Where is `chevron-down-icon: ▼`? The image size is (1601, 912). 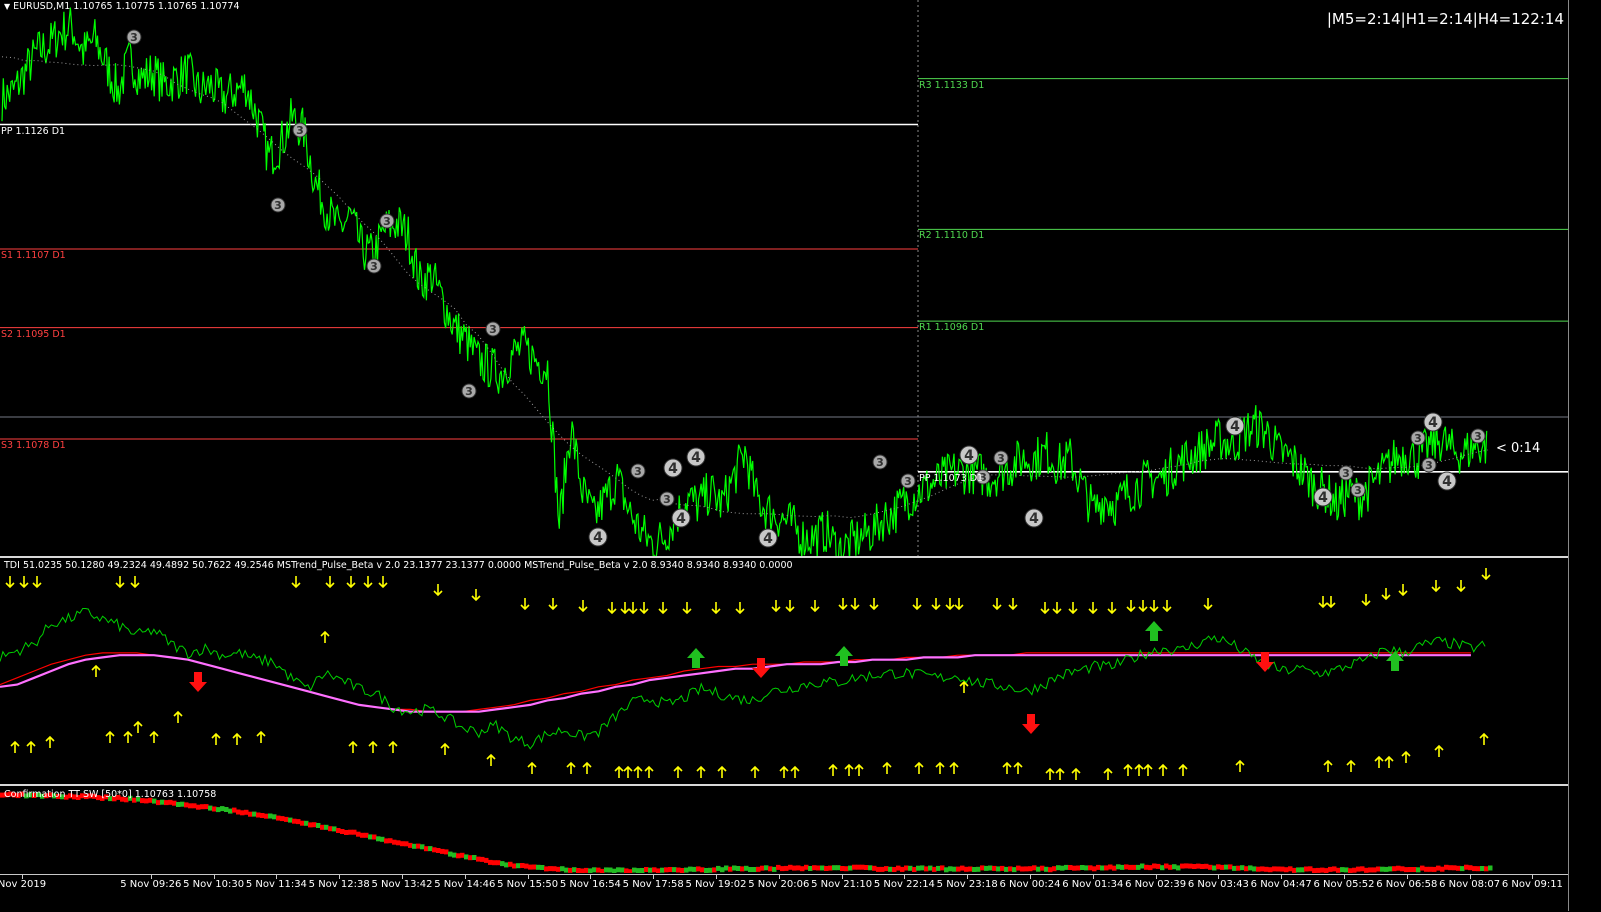 chevron-down-icon: ▼ is located at coordinates (7, 6).